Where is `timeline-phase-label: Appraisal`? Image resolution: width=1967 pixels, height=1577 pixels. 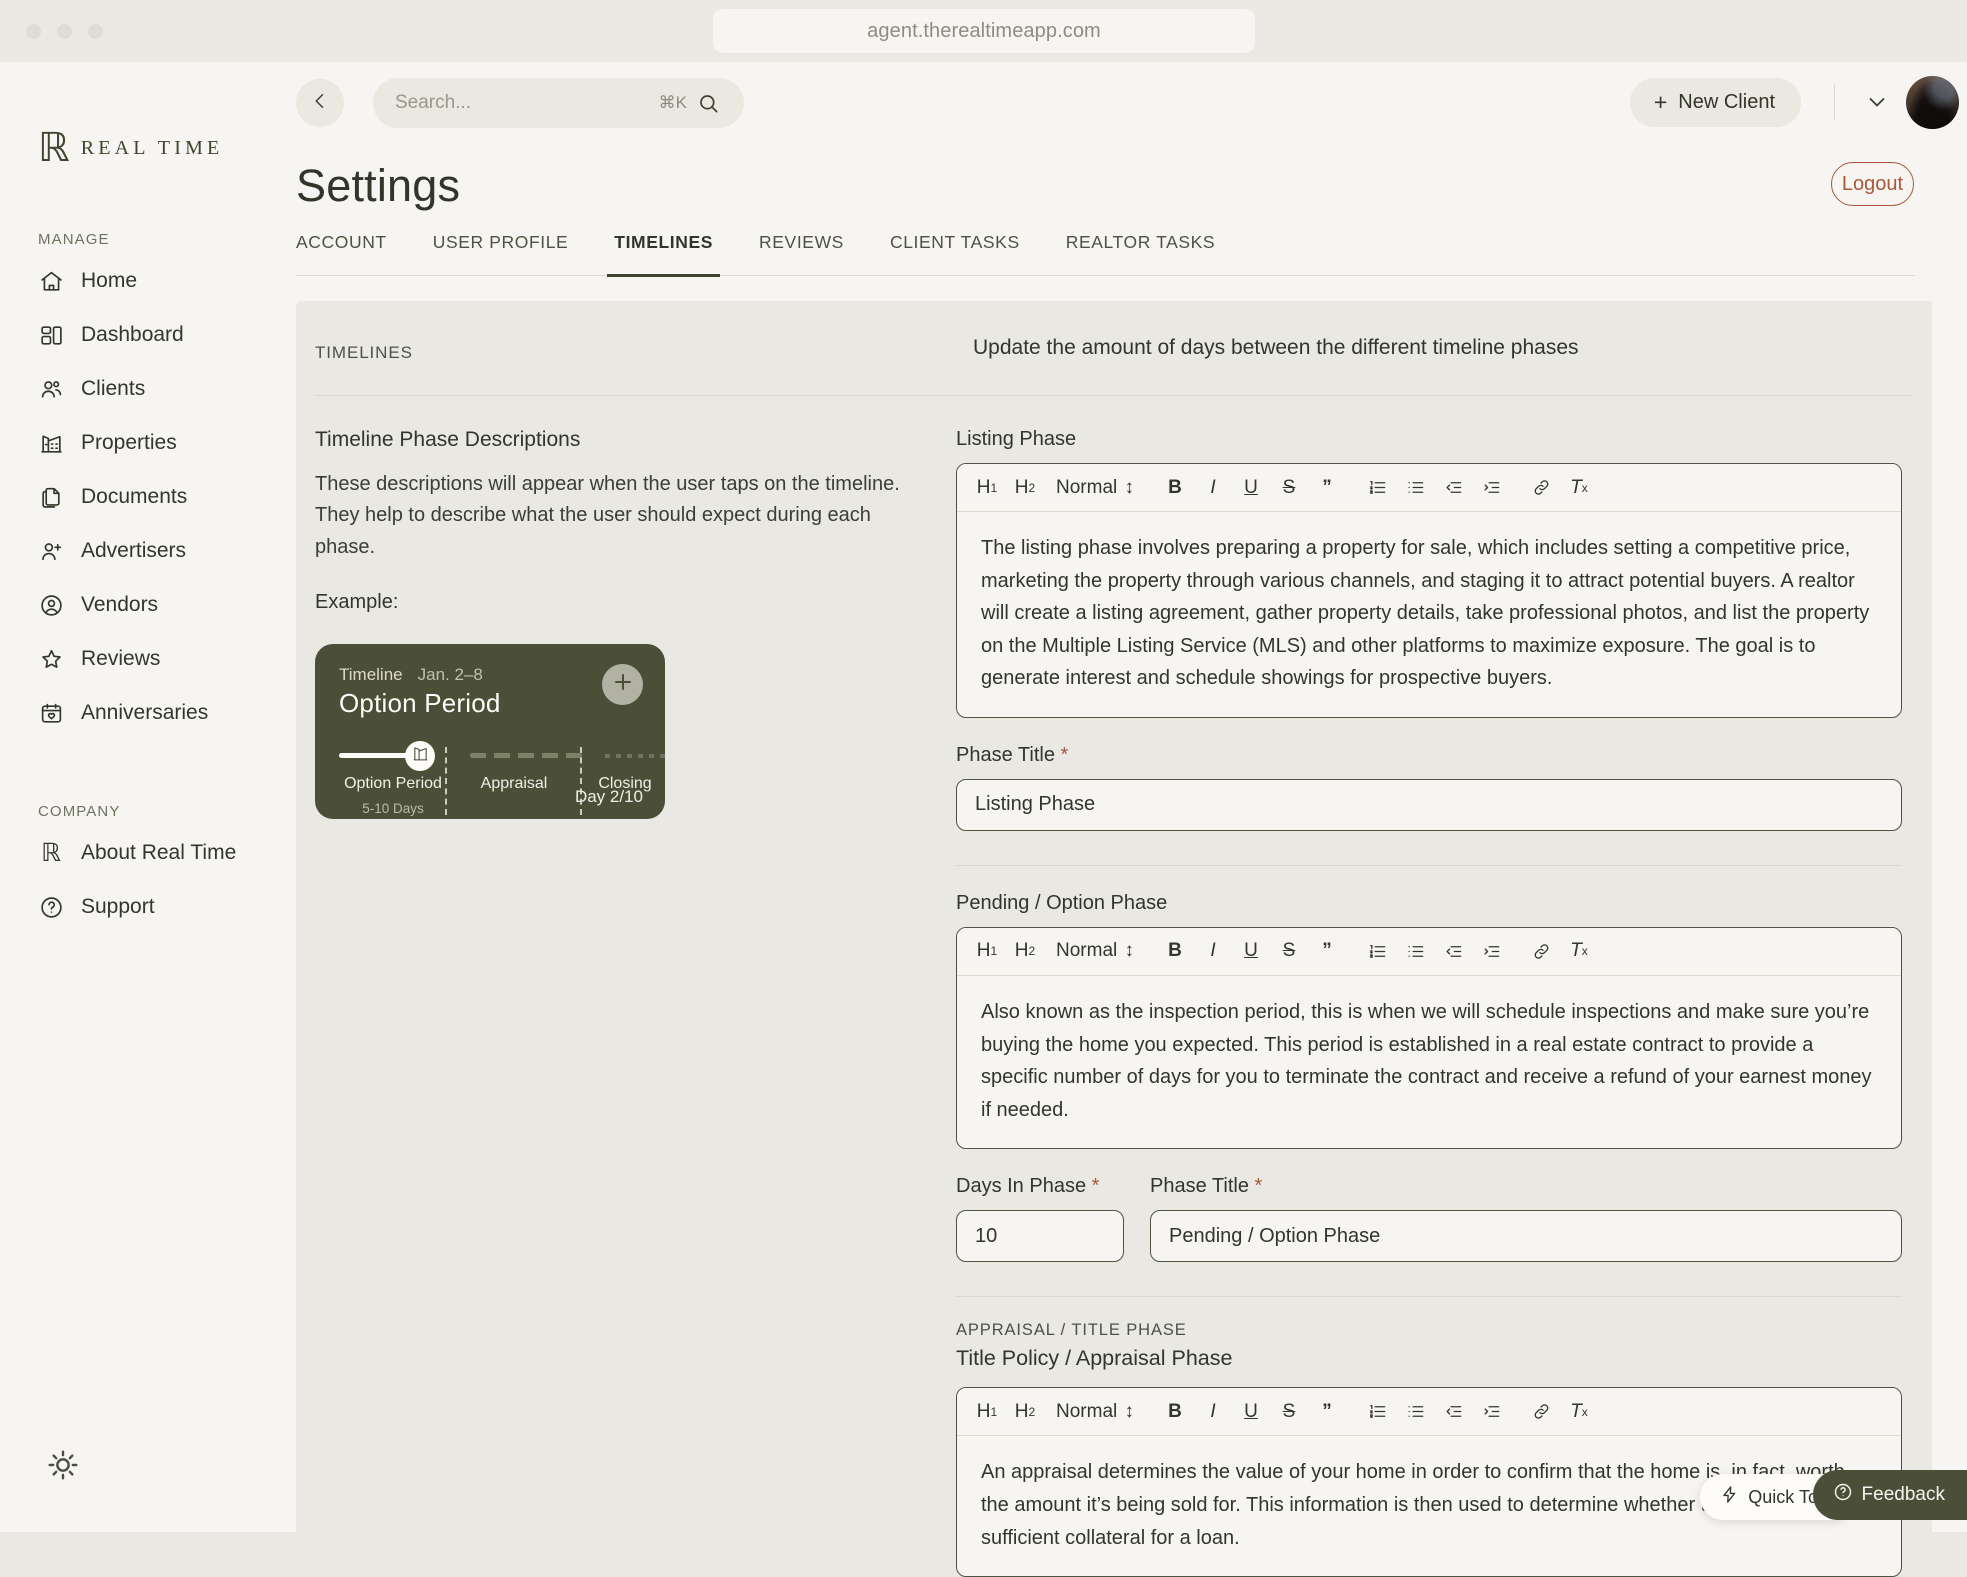 timeline-phase-label: Appraisal is located at coordinates (514, 784).